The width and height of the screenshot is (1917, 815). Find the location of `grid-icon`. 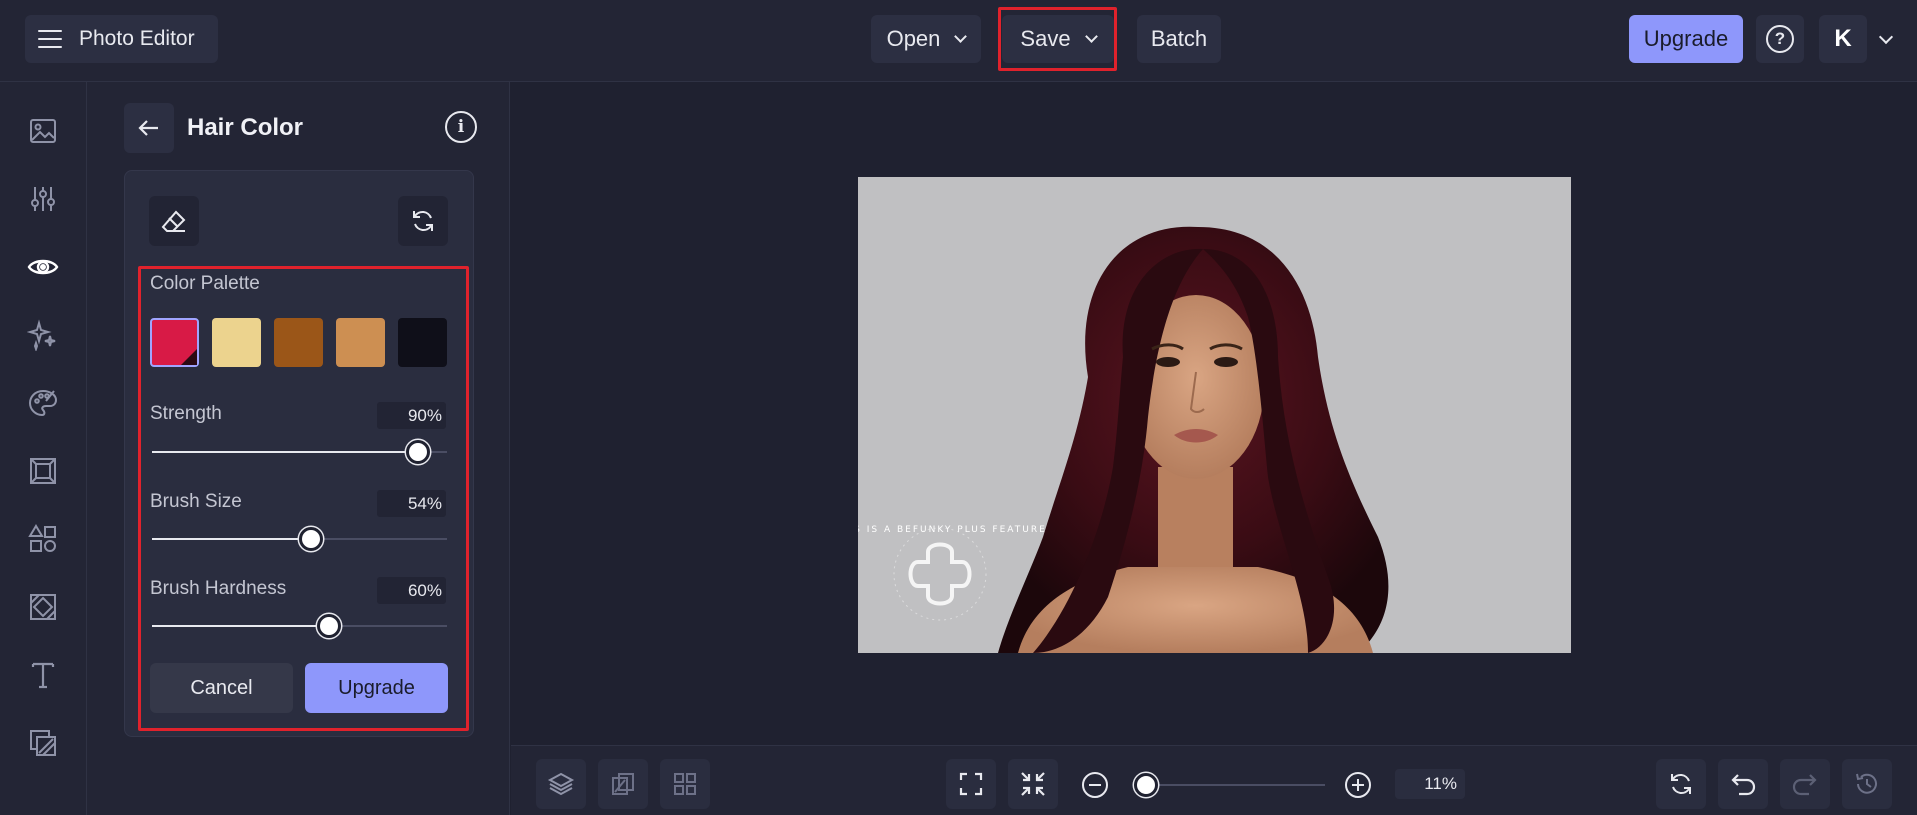

grid-icon is located at coordinates (685, 784).